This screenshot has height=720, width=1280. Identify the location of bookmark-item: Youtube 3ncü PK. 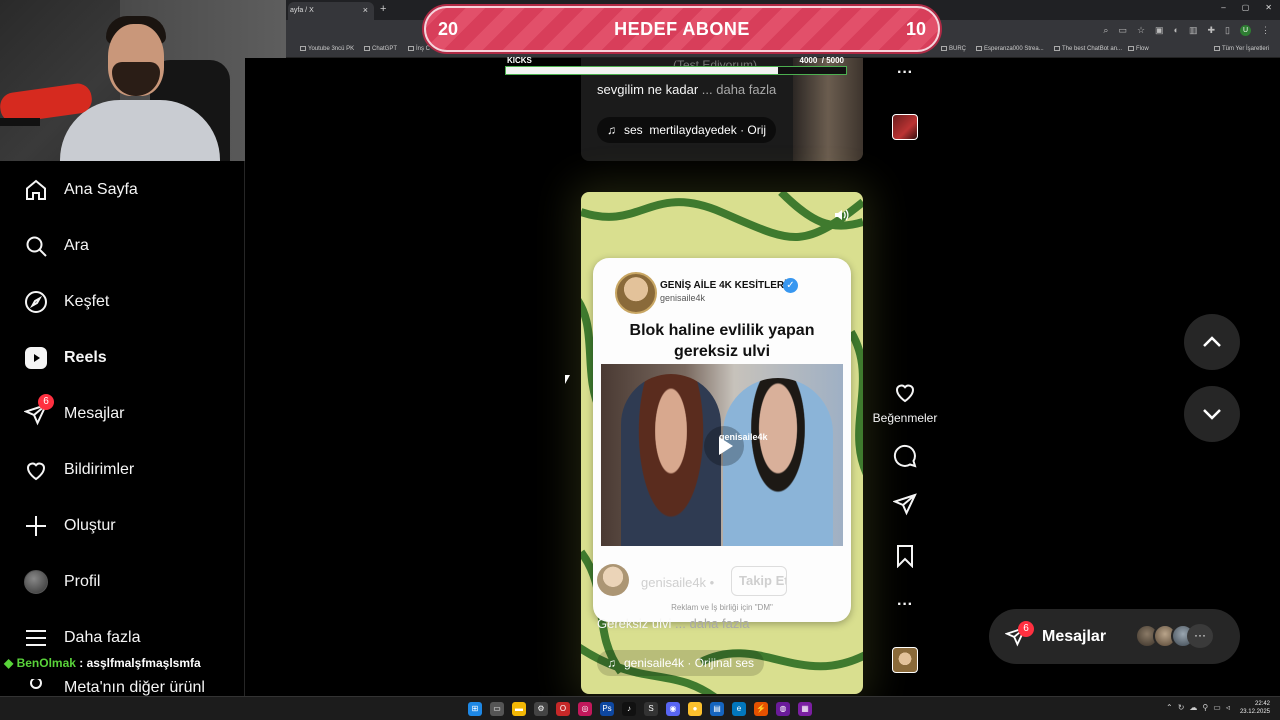
(327, 49).